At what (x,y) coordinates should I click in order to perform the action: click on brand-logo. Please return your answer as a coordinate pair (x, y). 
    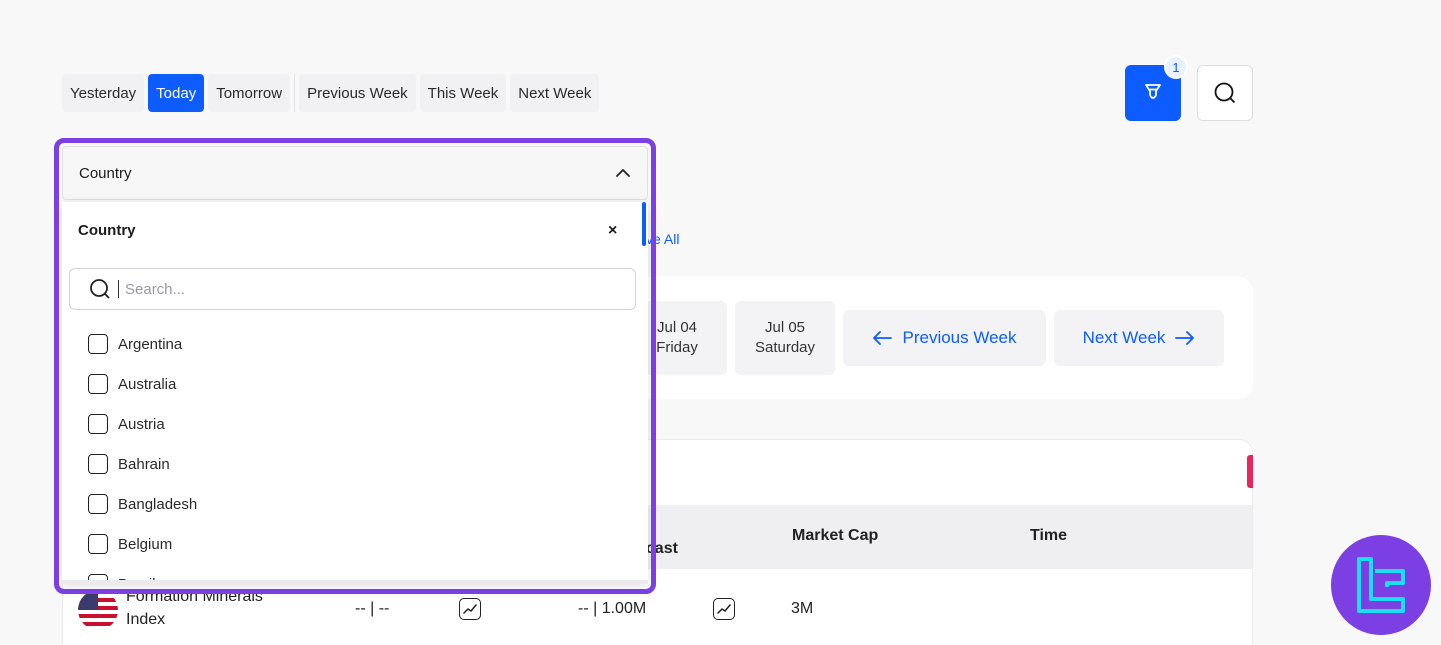
    Looking at the image, I should click on (1381, 585).